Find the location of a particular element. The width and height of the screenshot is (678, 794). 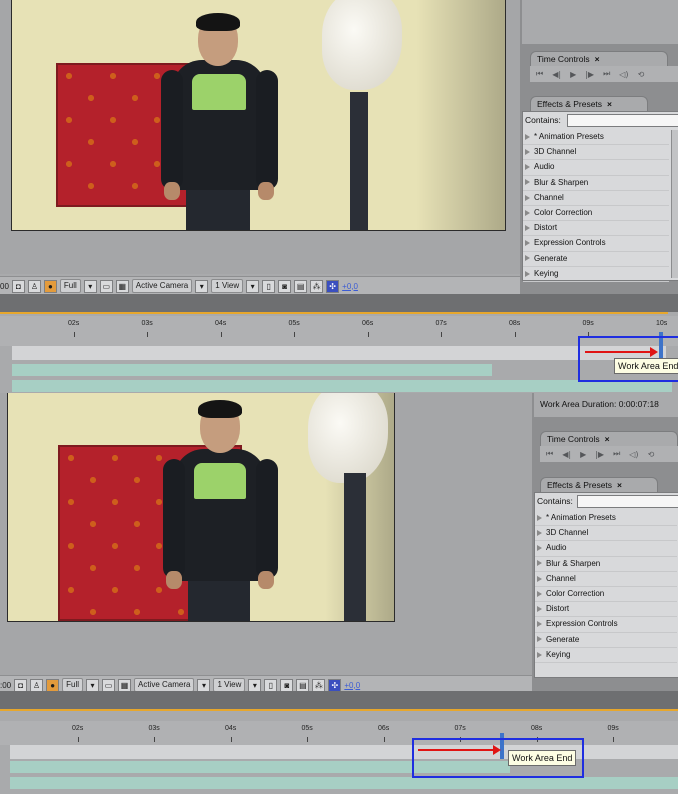

effects-scrollbar is located at coordinates (674, 204).